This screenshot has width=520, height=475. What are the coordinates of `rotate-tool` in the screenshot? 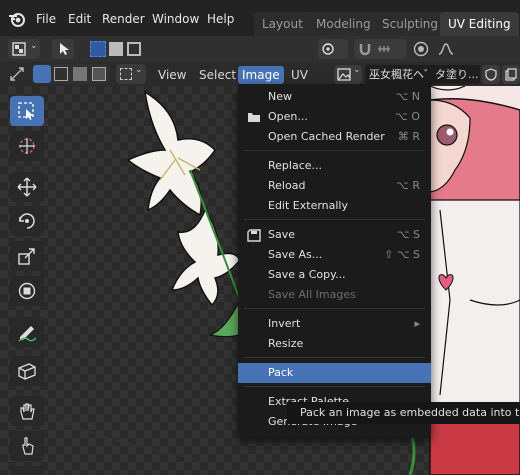 It's located at (27, 221).